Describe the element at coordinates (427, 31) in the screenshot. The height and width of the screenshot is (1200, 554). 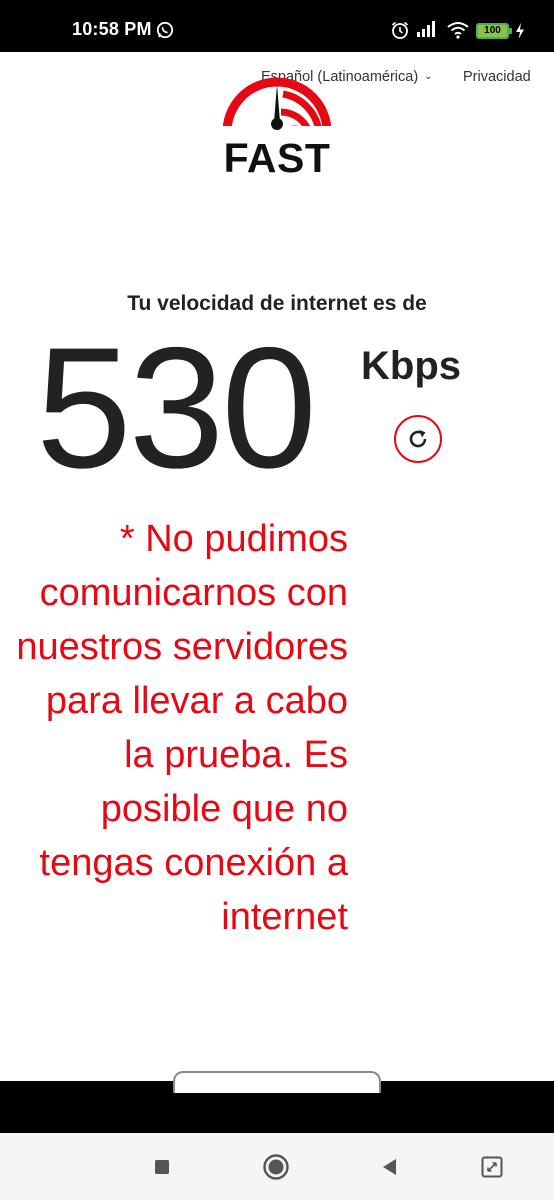
I see `signal-icon` at that location.